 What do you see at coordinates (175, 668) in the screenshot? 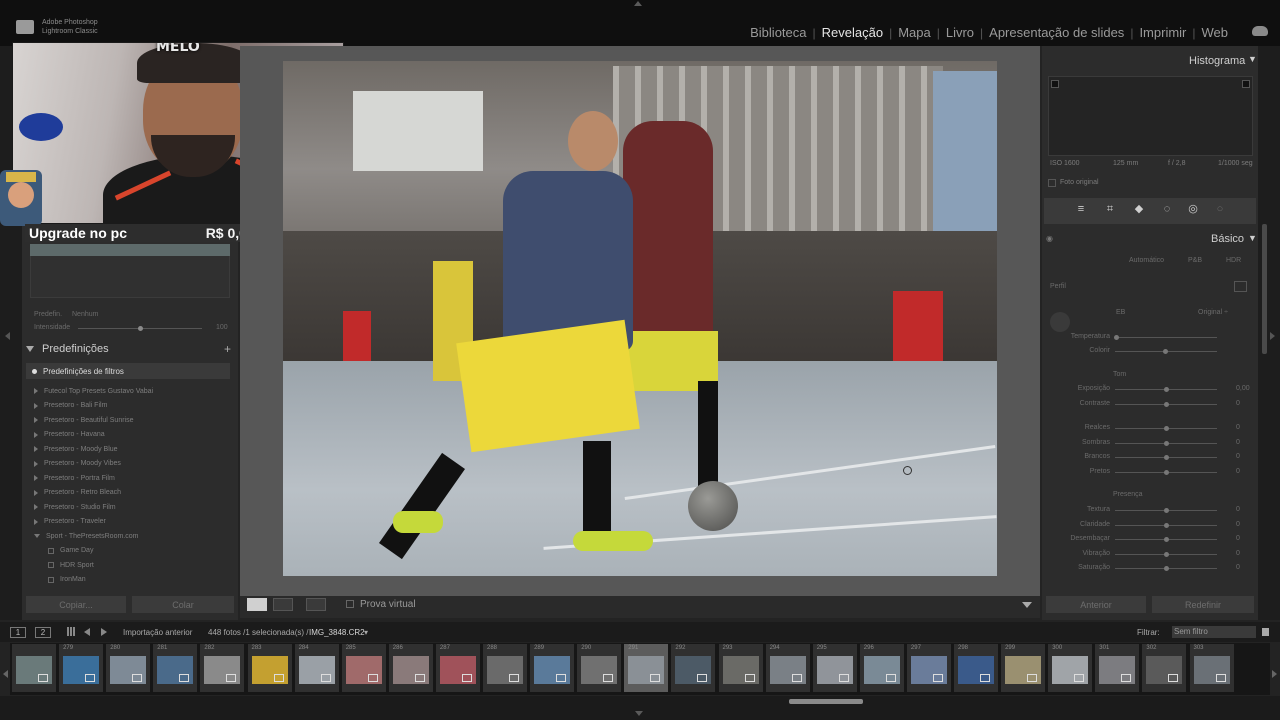
I see `filmstrip-frame: 281` at bounding box center [175, 668].